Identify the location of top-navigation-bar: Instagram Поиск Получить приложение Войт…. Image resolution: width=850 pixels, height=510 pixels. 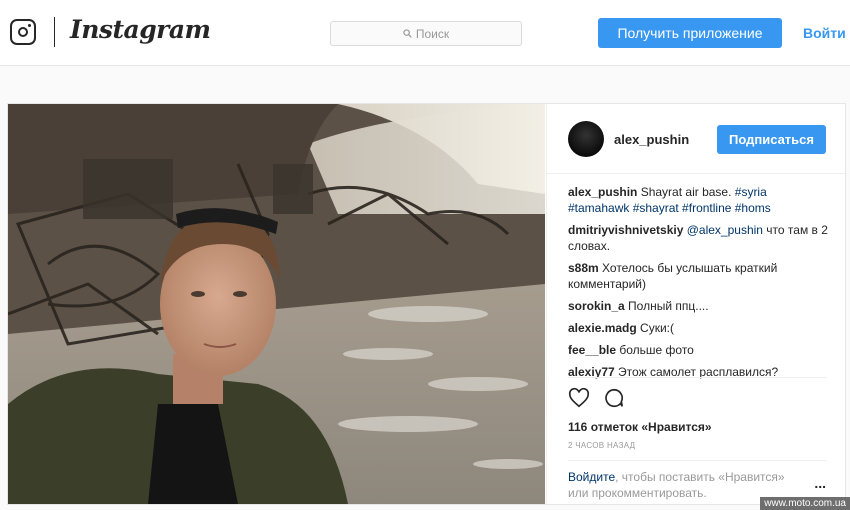
(425, 33).